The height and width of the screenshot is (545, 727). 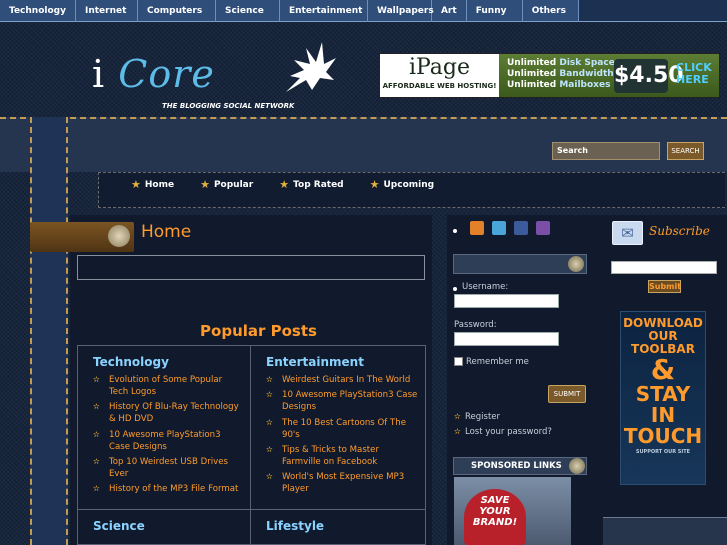 What do you see at coordinates (458, 361) in the screenshot?
I see `remember-me-checkbox` at bounding box center [458, 361].